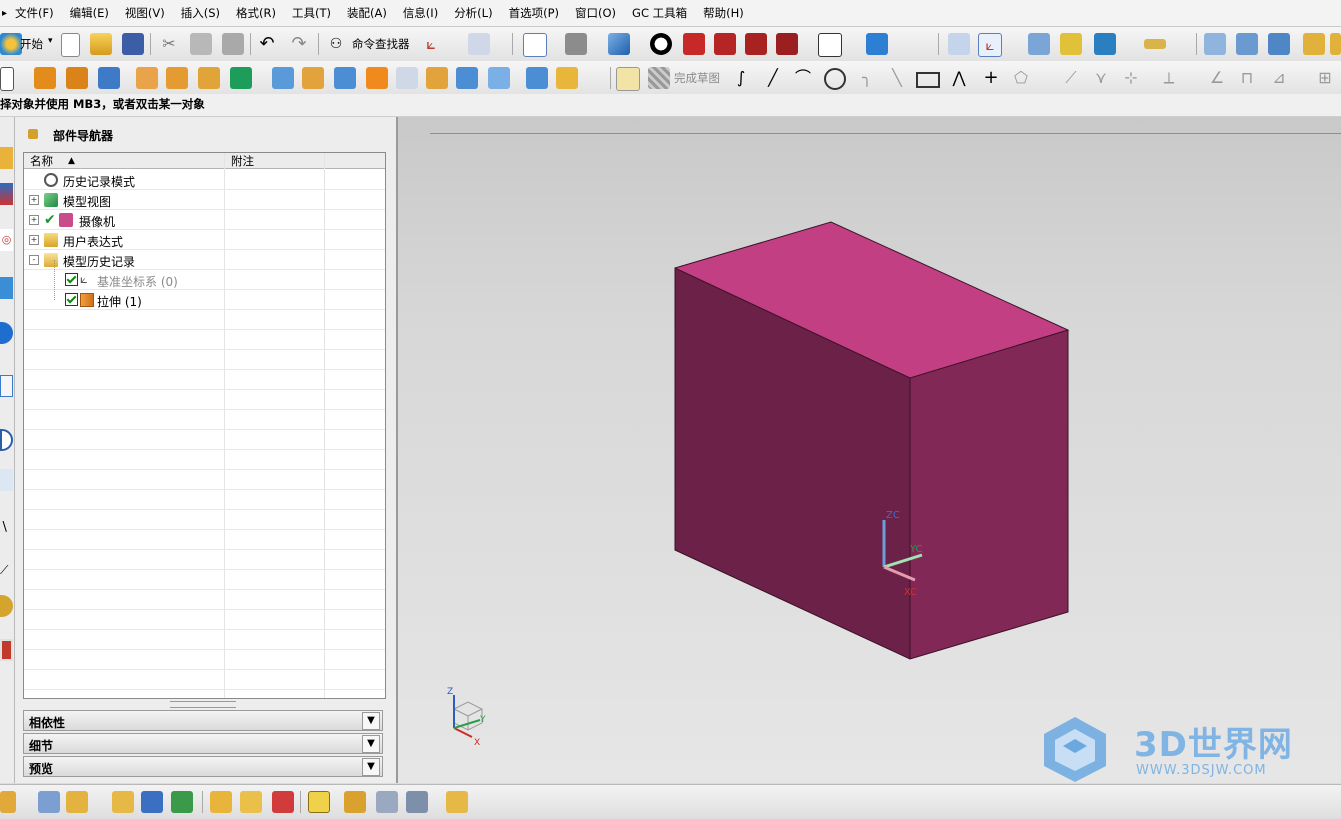 This screenshot has width=1341, height=819. What do you see at coordinates (31, 44) in the screenshot?
I see `start-button: 开始` at bounding box center [31, 44].